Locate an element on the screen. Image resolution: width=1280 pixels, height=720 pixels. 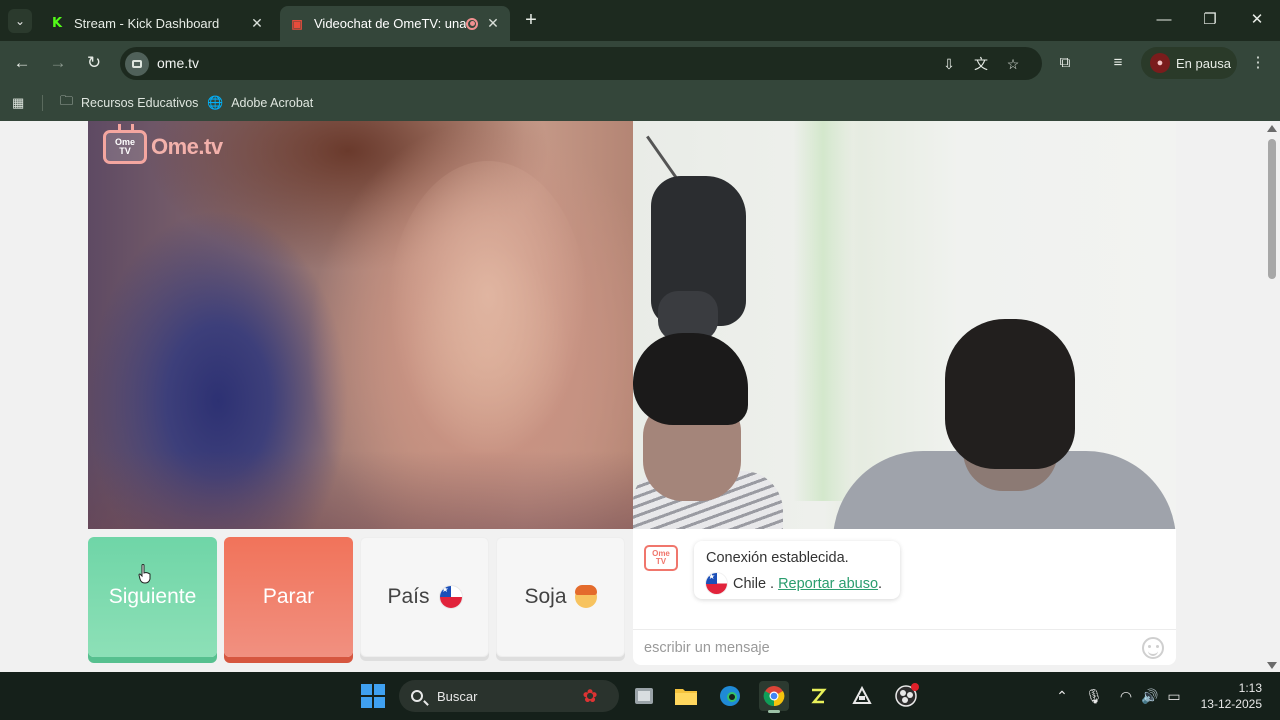
bookmark-recursos-educativos: 🗀 Recursos Educativos is located at coordinates (129, 103).